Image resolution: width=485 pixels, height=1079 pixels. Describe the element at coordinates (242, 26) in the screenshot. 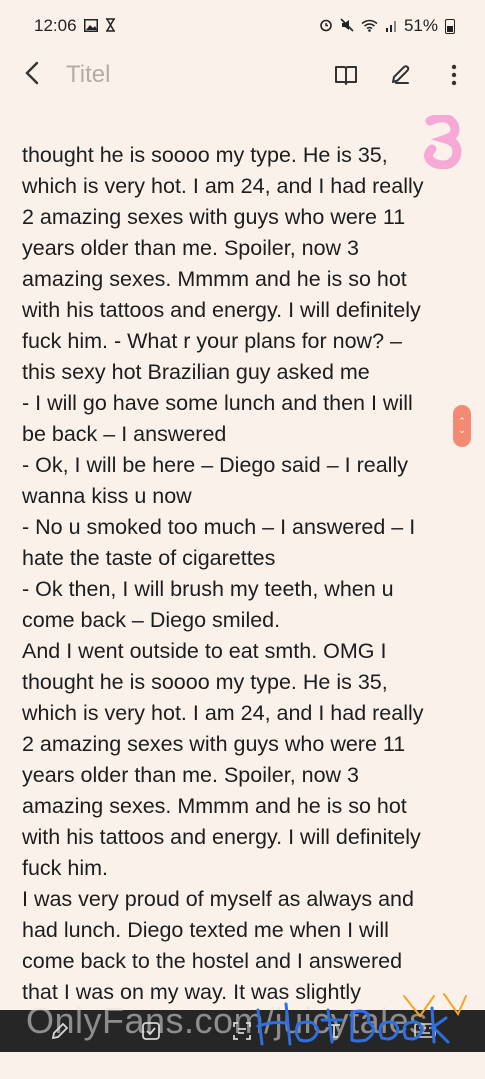

I see `status-bar: 12:06 51%` at that location.